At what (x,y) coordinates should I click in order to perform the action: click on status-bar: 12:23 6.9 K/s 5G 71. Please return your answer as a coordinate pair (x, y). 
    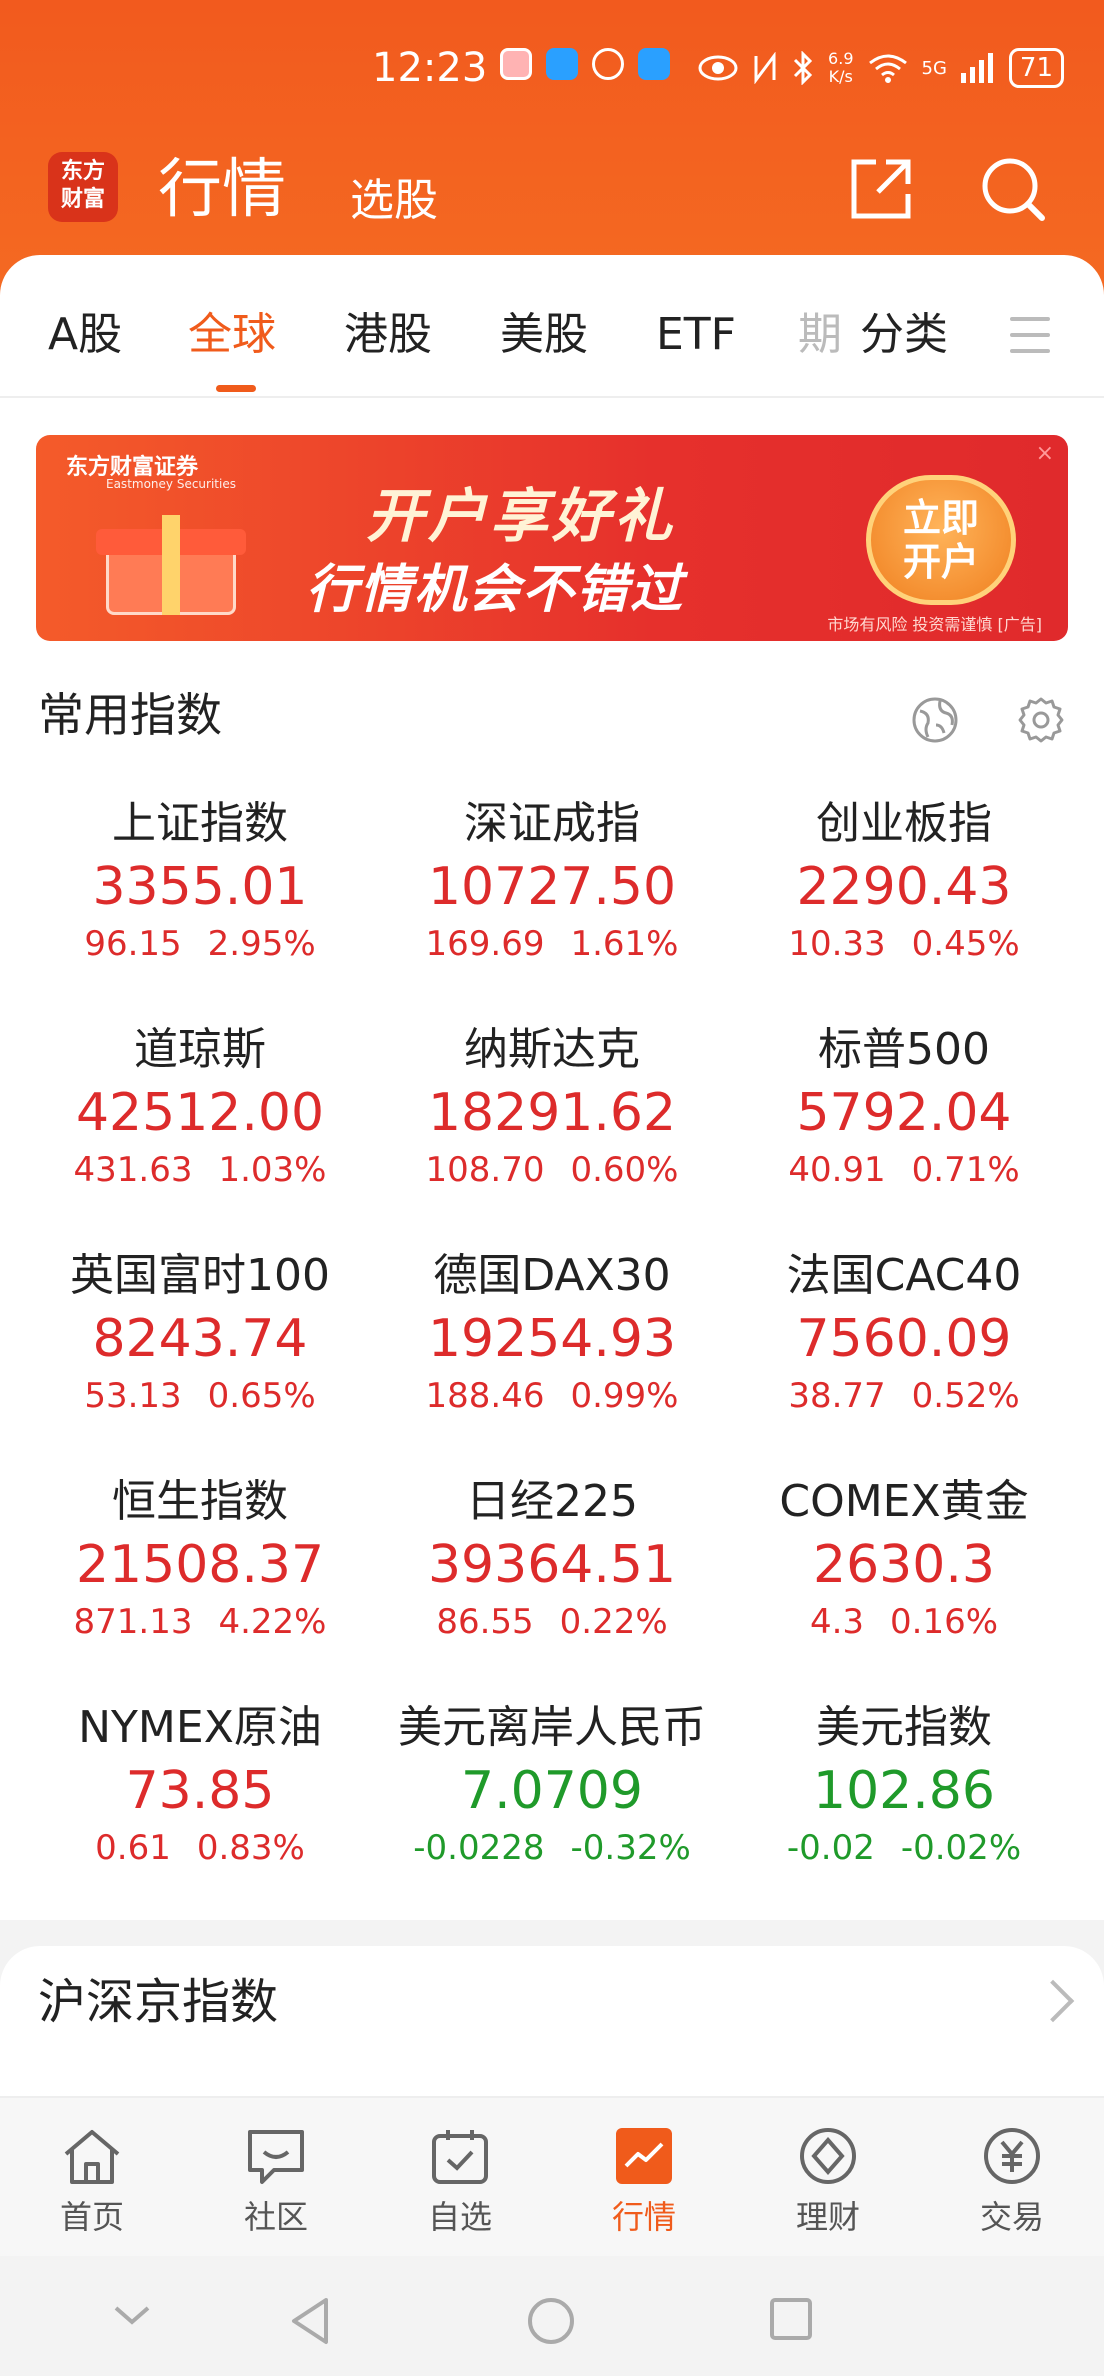
    Looking at the image, I should click on (552, 70).